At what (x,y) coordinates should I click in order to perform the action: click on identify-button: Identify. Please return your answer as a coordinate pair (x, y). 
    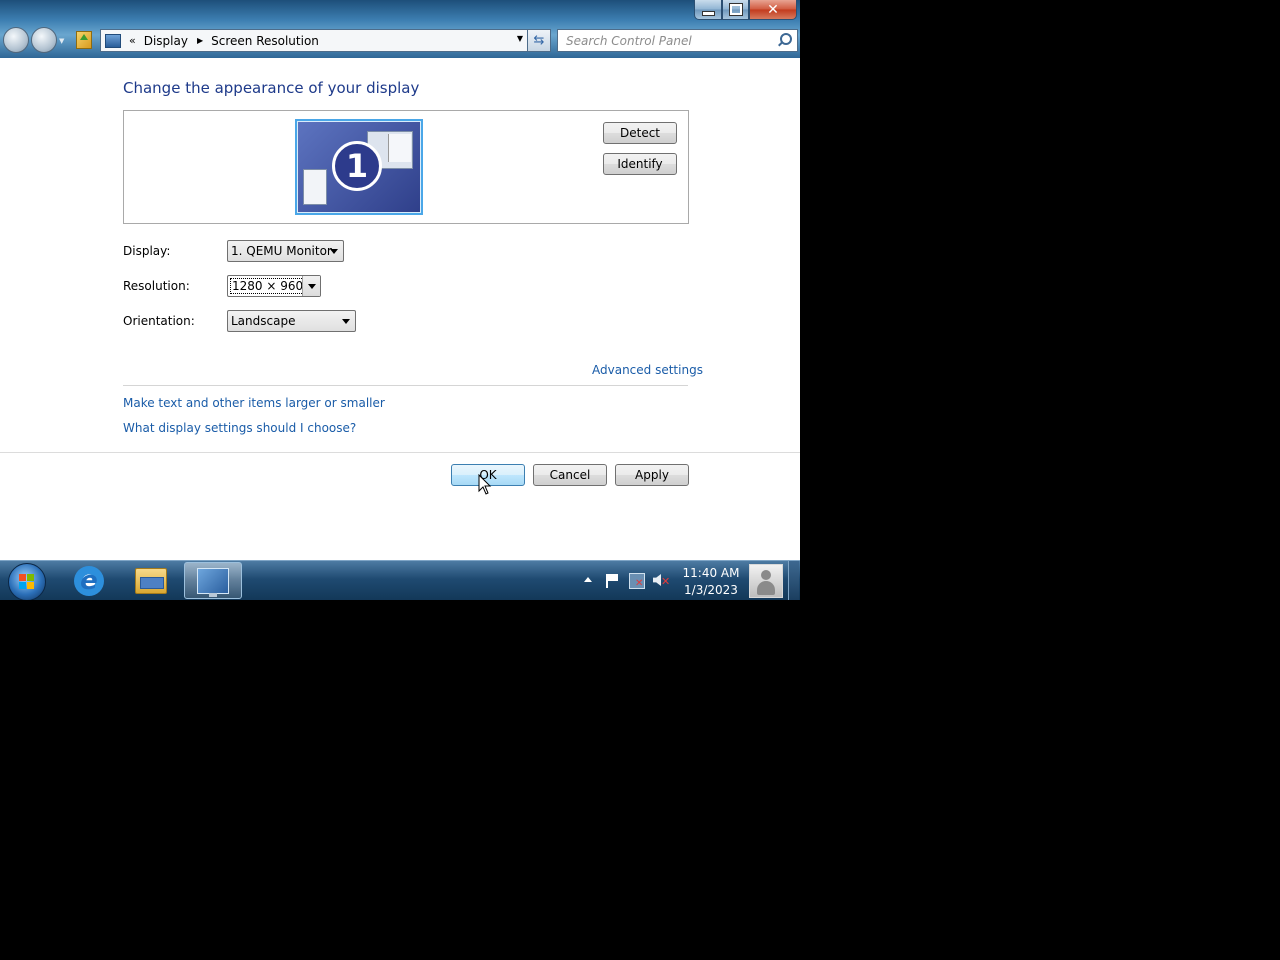
    Looking at the image, I should click on (640, 164).